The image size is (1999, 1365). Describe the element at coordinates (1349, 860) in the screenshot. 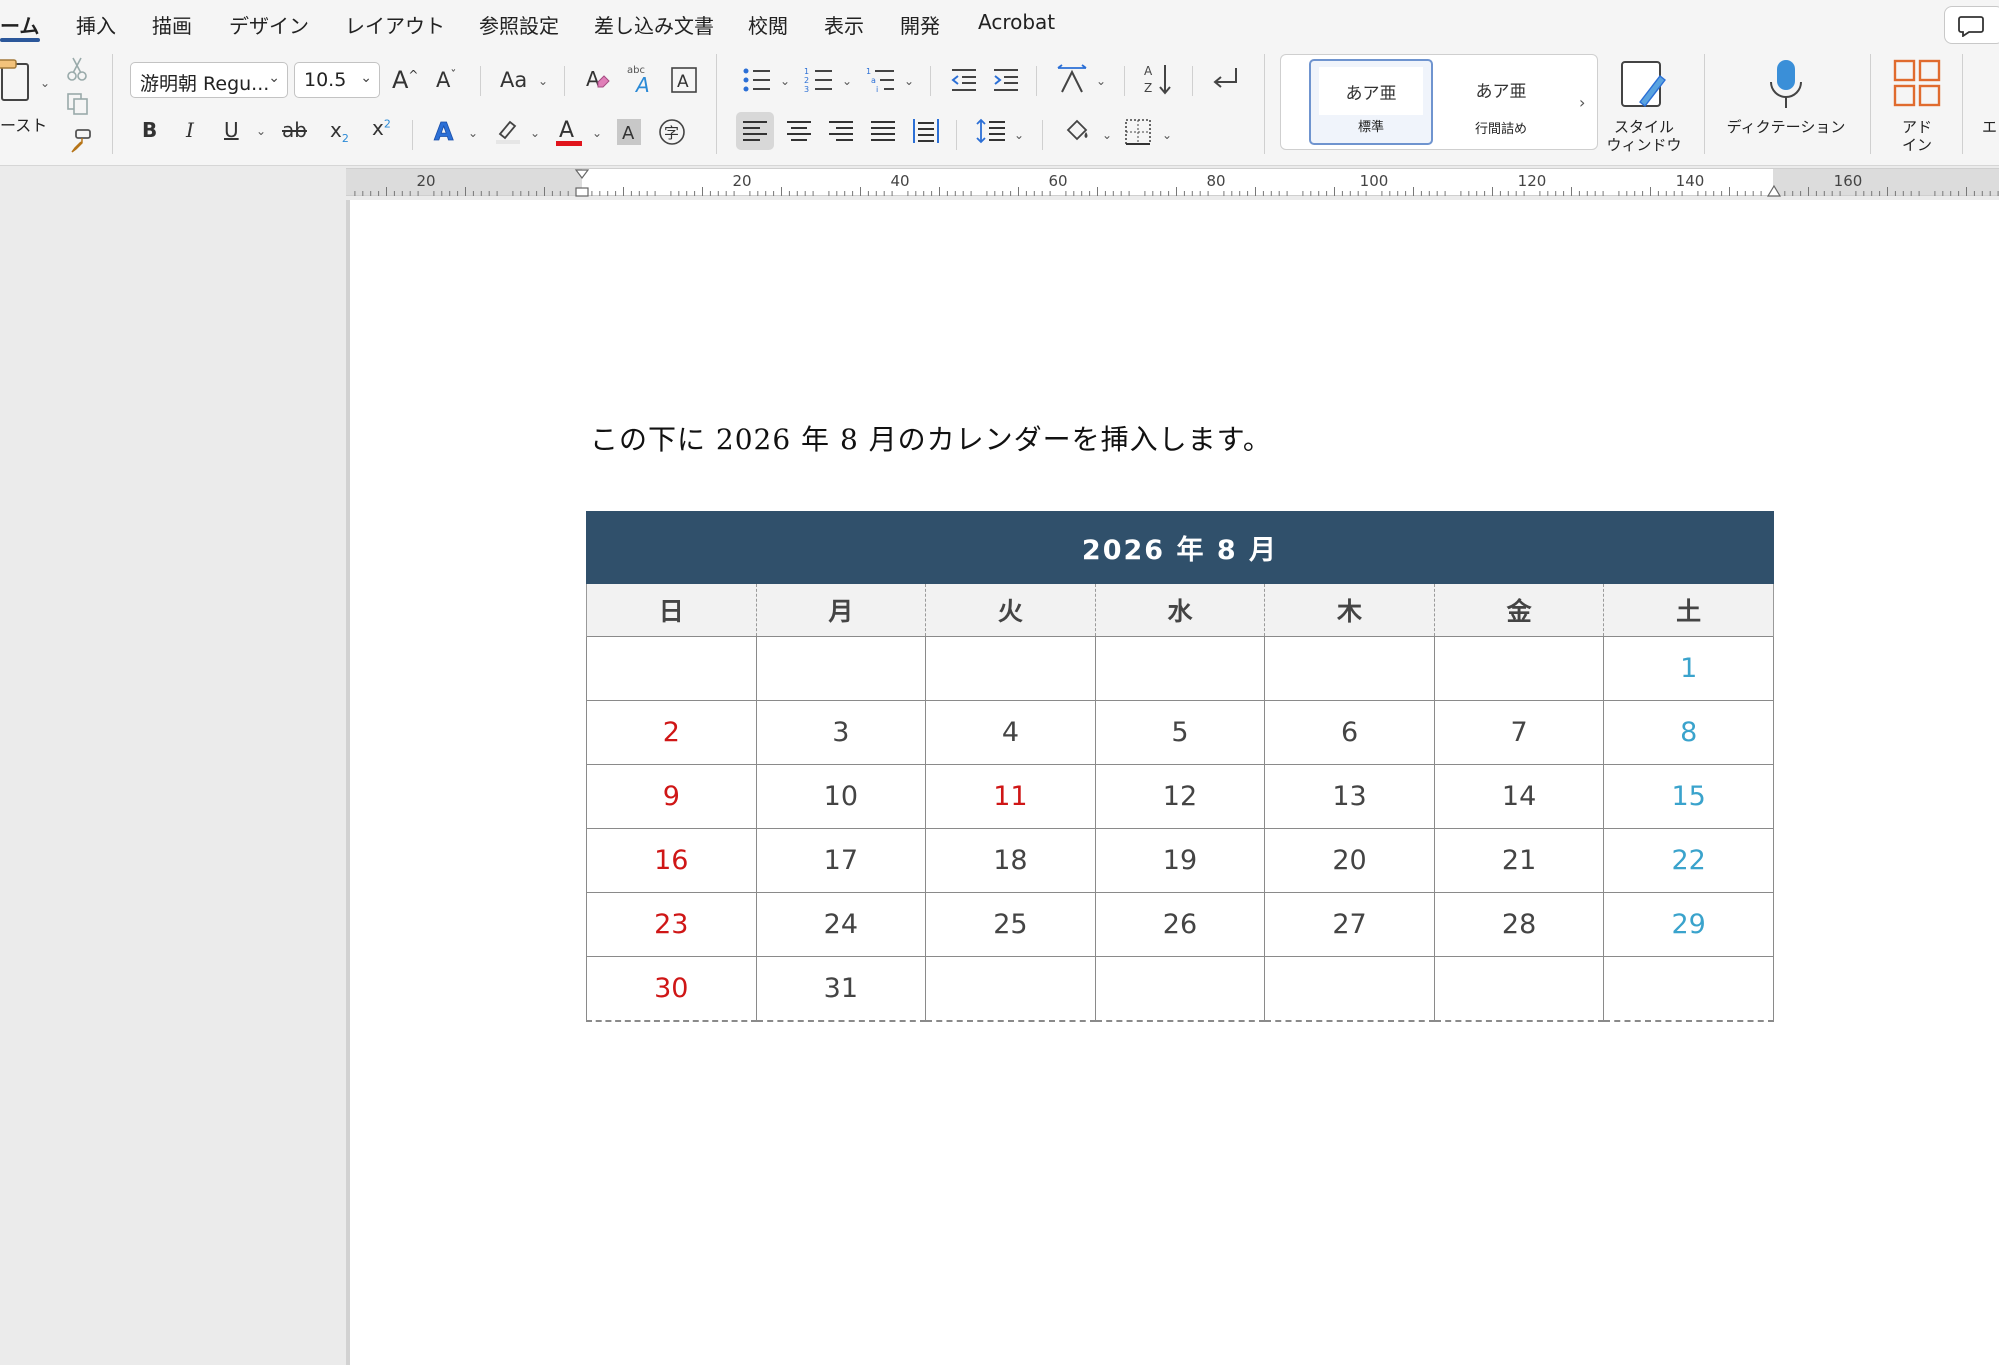

I see `calendar-day-cell: 20` at that location.